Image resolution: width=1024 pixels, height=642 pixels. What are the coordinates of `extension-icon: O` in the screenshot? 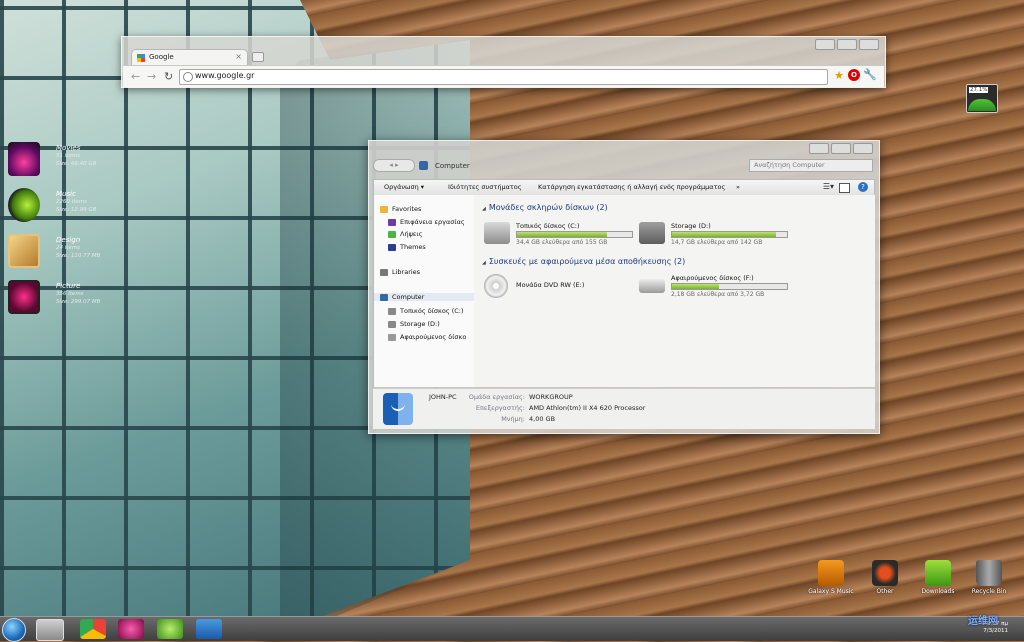 It's located at (854, 75).